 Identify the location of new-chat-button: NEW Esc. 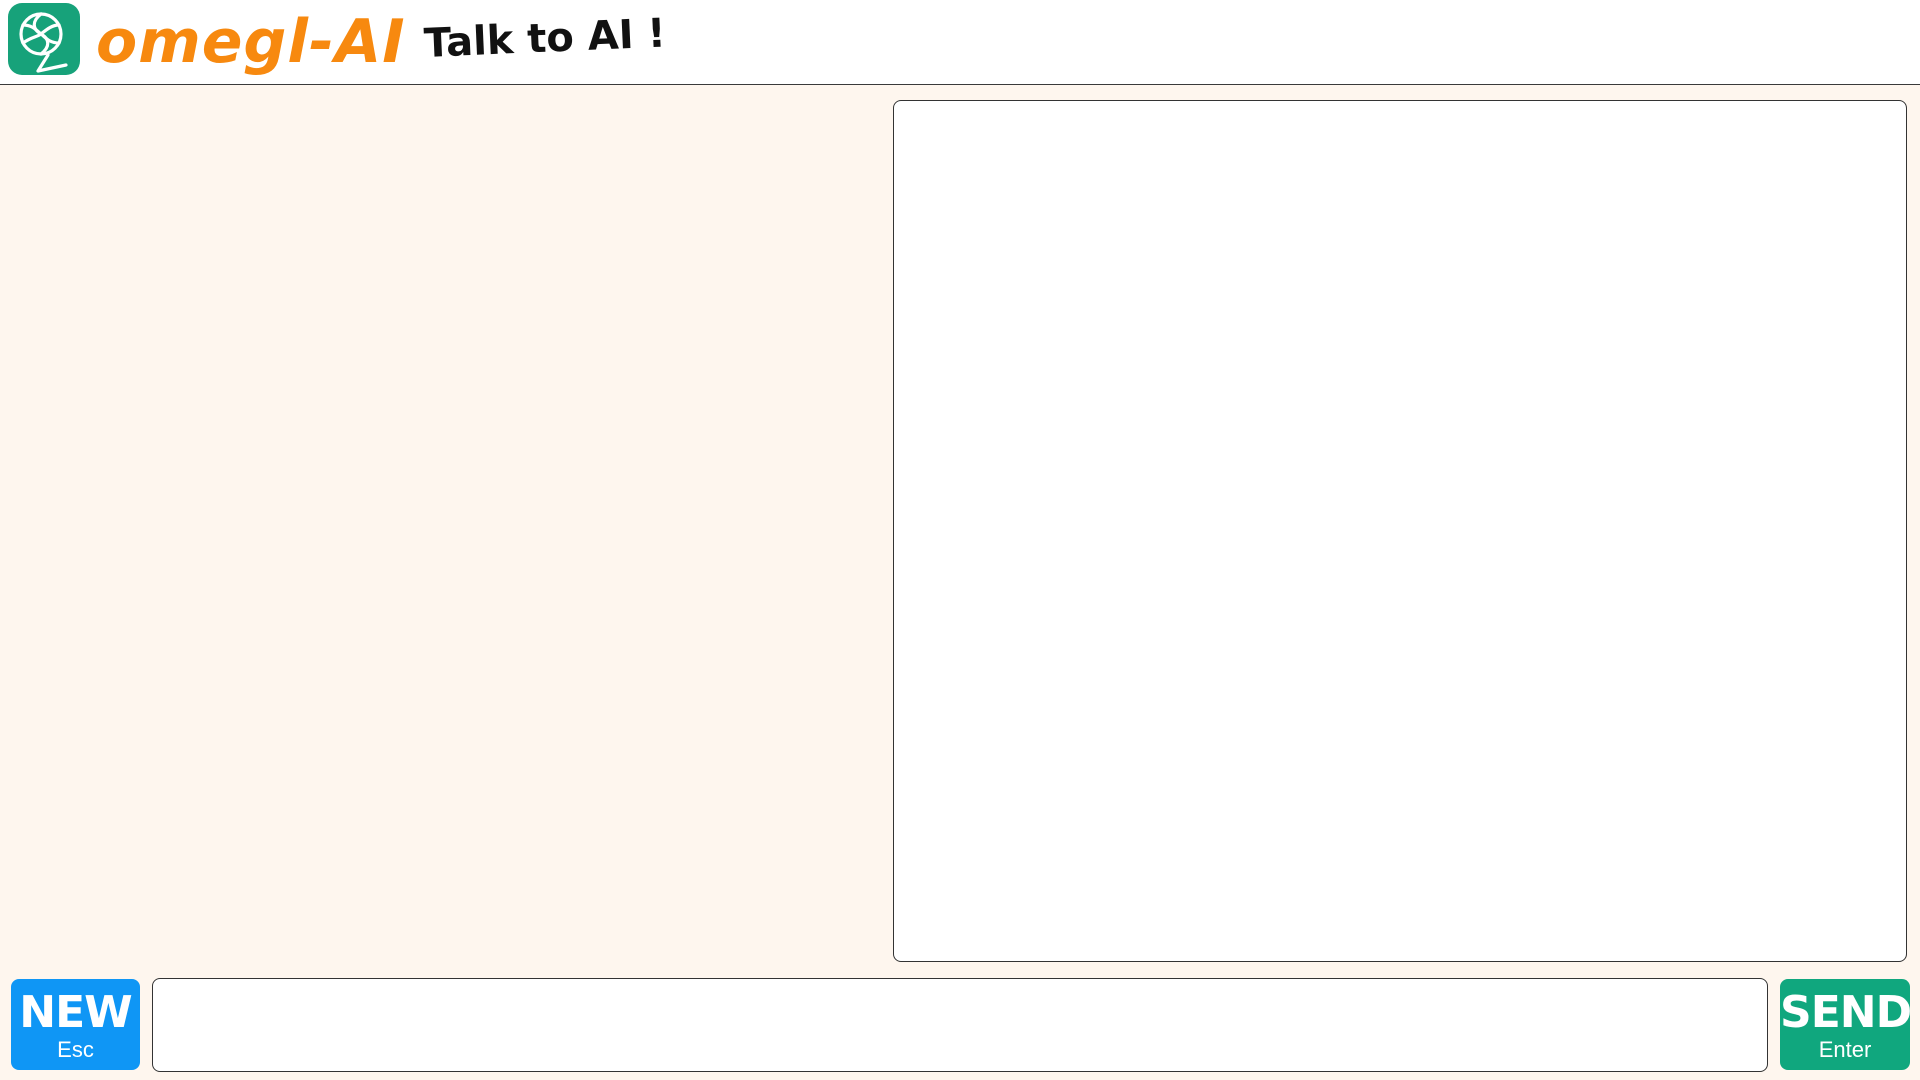
(75, 1024).